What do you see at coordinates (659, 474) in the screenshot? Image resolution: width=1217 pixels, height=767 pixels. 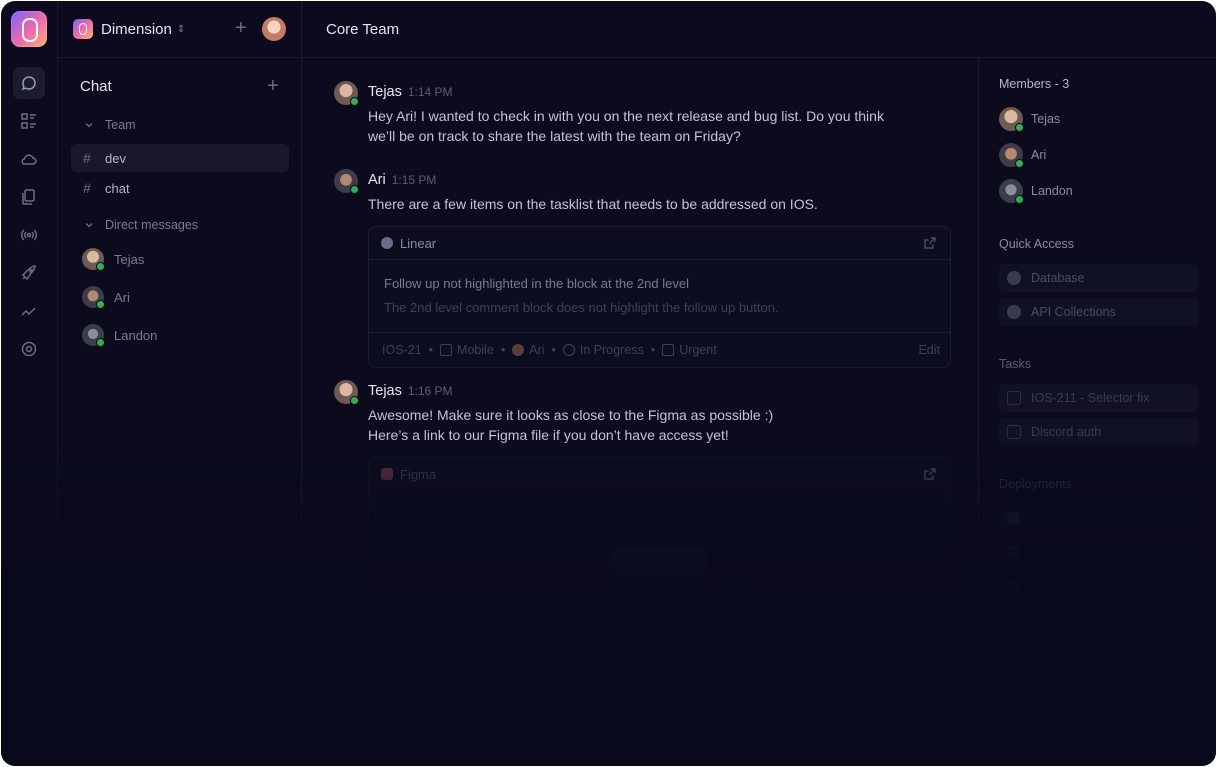 I see `card-header: Figma` at bounding box center [659, 474].